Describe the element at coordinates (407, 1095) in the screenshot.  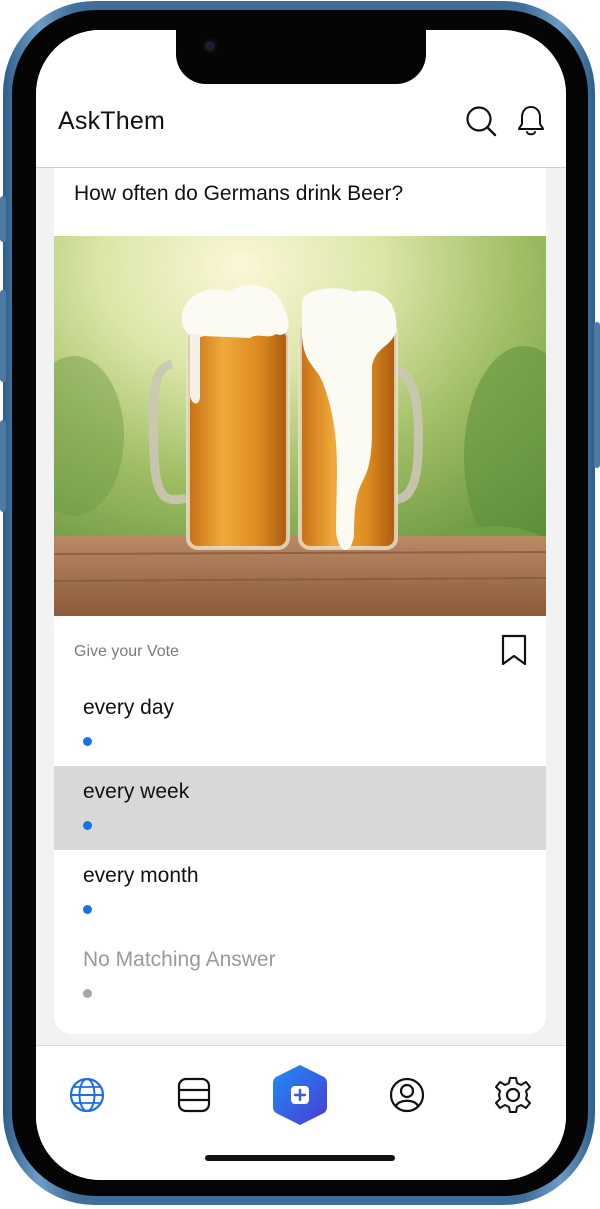
I see `profile-icon` at that location.